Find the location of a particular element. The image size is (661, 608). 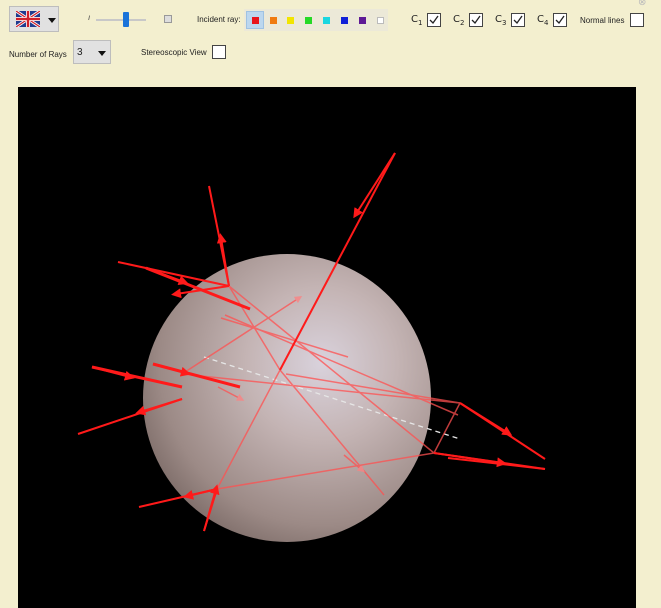

slider-min-icon: ı is located at coordinates (89, 17).